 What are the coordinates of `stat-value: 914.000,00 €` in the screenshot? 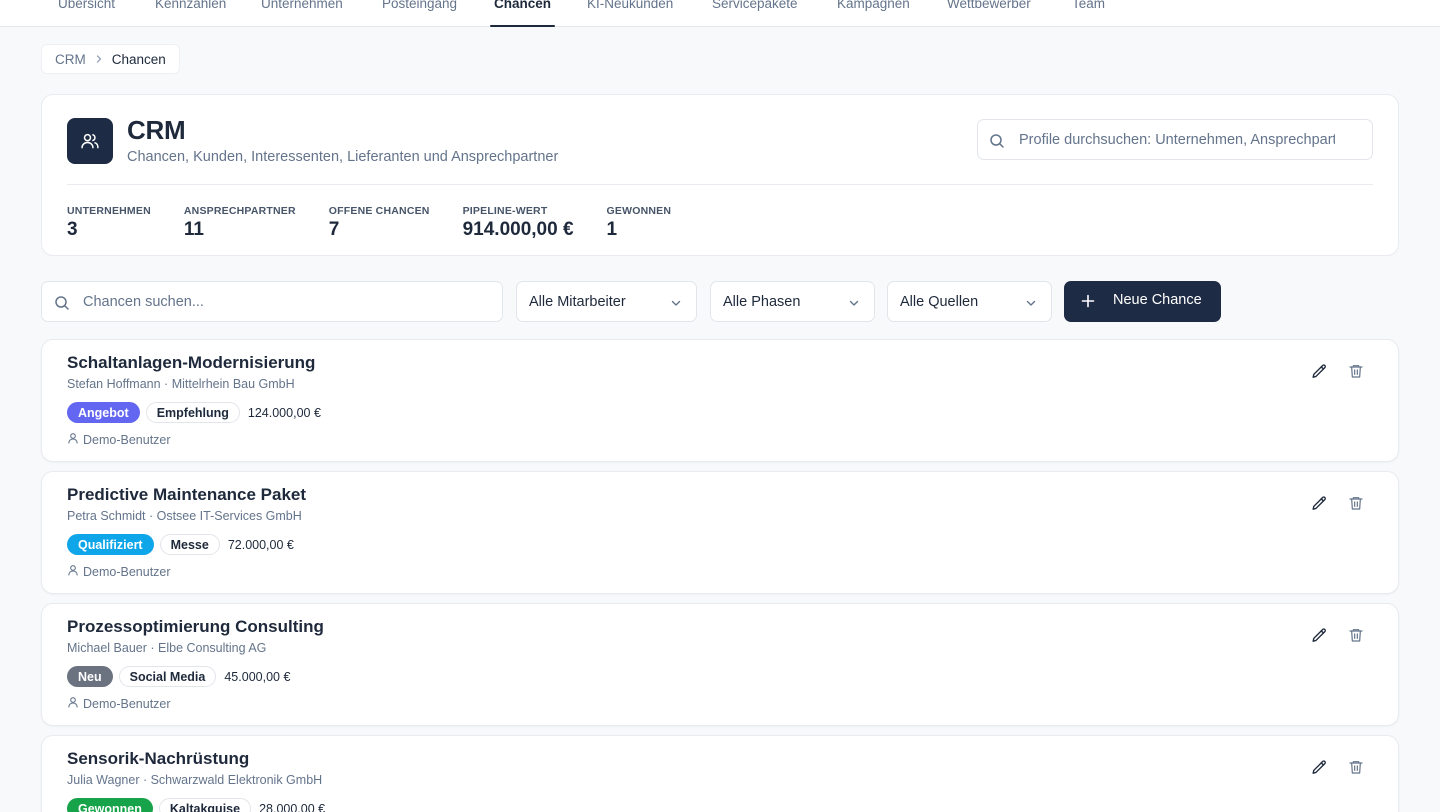 It's located at (518, 229).